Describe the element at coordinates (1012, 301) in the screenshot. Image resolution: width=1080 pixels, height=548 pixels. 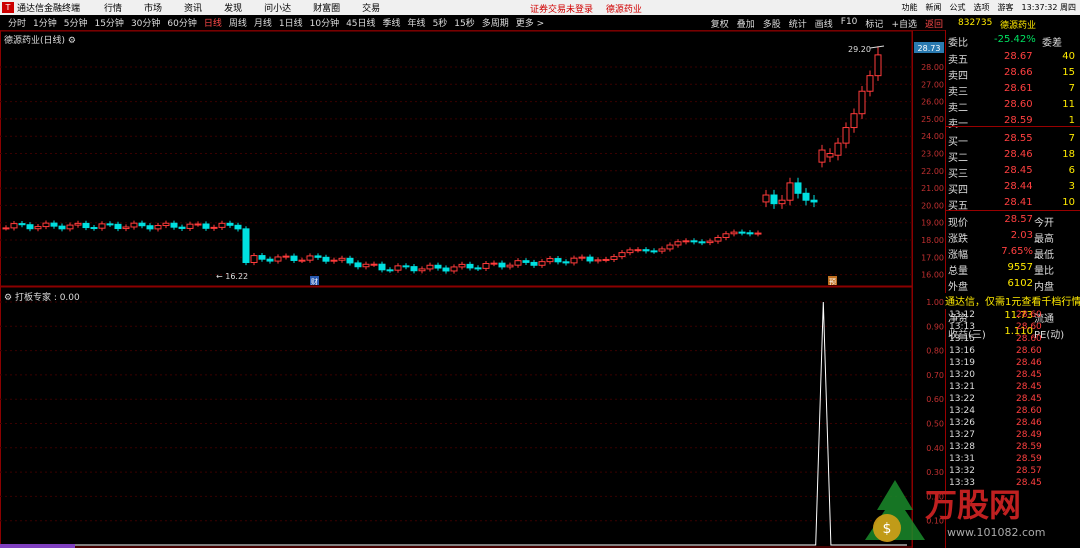
I see `ad-scroll-text: 通达信，仅需1元查看千档行情` at that location.